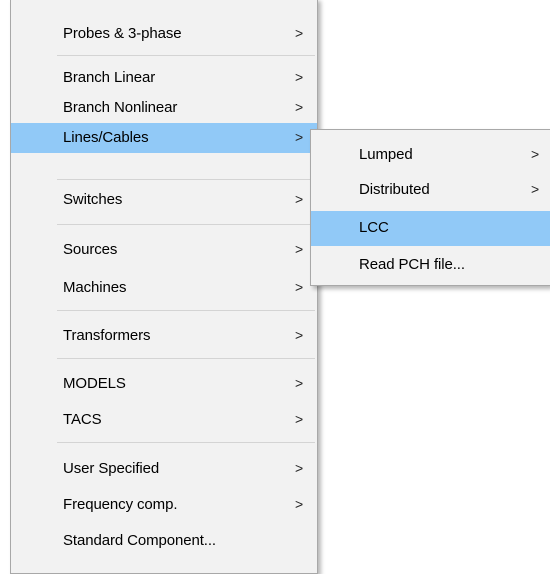 The image size is (550, 574). Describe the element at coordinates (430, 155) in the screenshot. I see `submenu-item-lumped: Lumped >` at that location.